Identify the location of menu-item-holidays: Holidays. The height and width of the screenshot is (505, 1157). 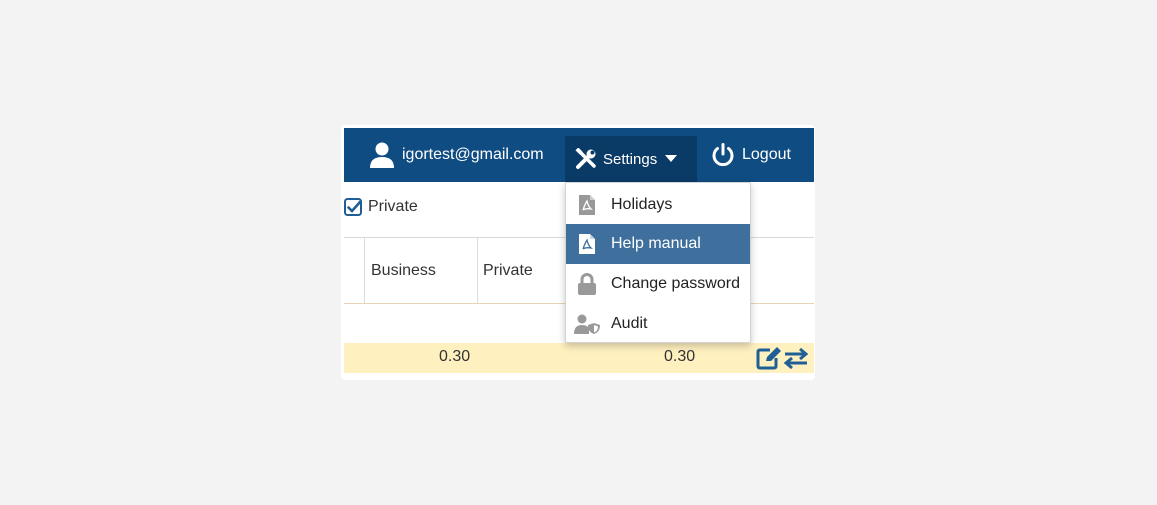
(658, 205).